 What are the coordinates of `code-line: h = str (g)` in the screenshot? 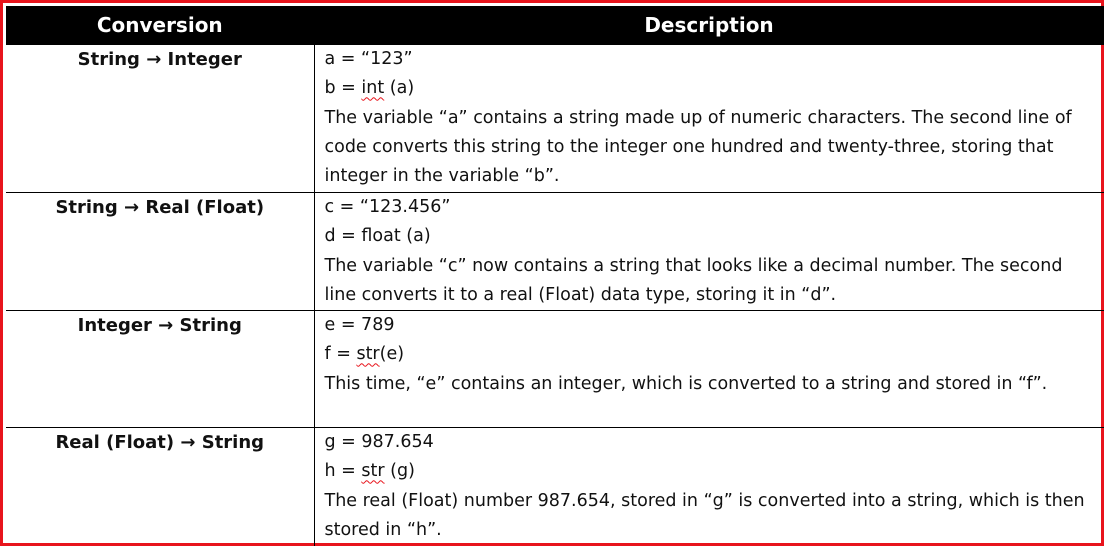 It's located at (369, 471).